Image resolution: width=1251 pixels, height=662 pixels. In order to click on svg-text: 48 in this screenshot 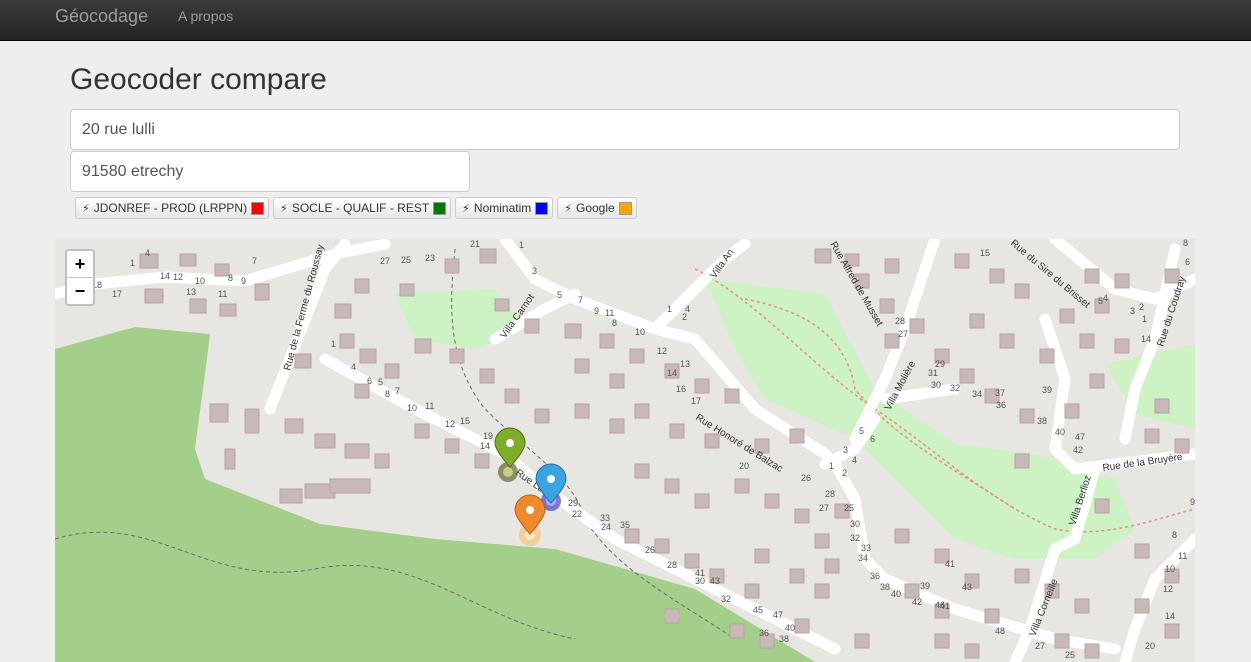, I will do `click(1000, 631)`.